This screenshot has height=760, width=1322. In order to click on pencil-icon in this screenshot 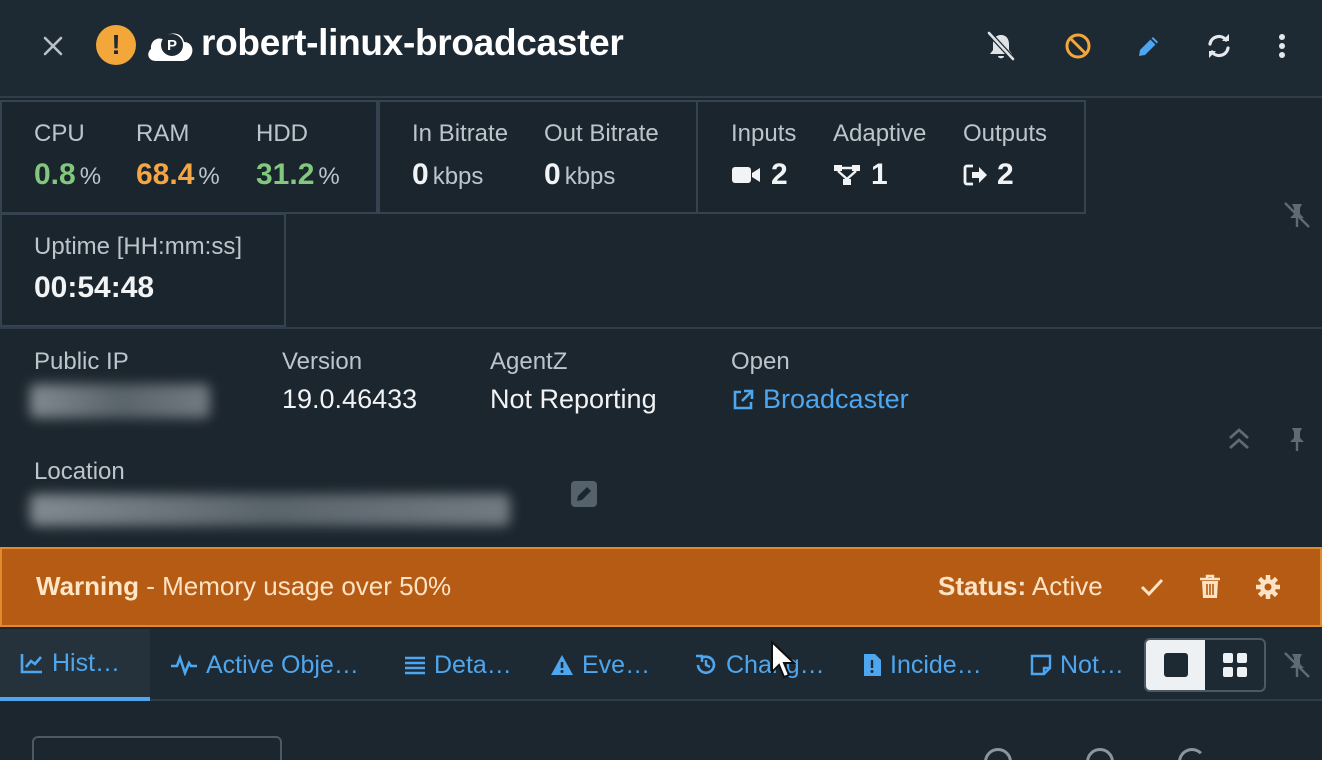, I will do `click(1148, 46)`.